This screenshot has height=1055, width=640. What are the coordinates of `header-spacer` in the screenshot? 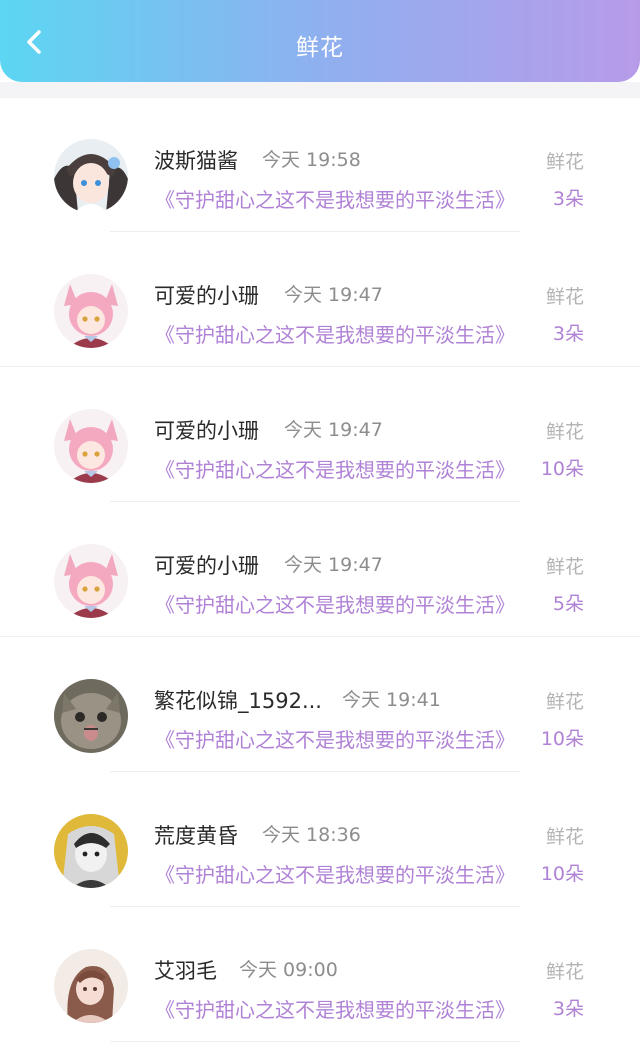 It's located at (320, 90).